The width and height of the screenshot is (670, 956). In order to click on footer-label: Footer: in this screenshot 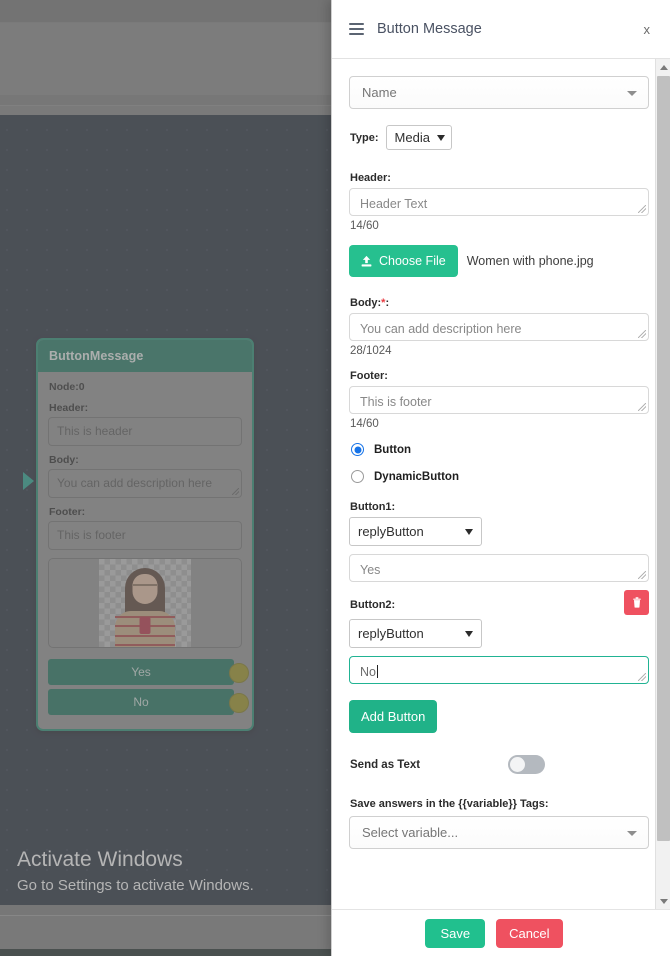, I will do `click(369, 376)`.